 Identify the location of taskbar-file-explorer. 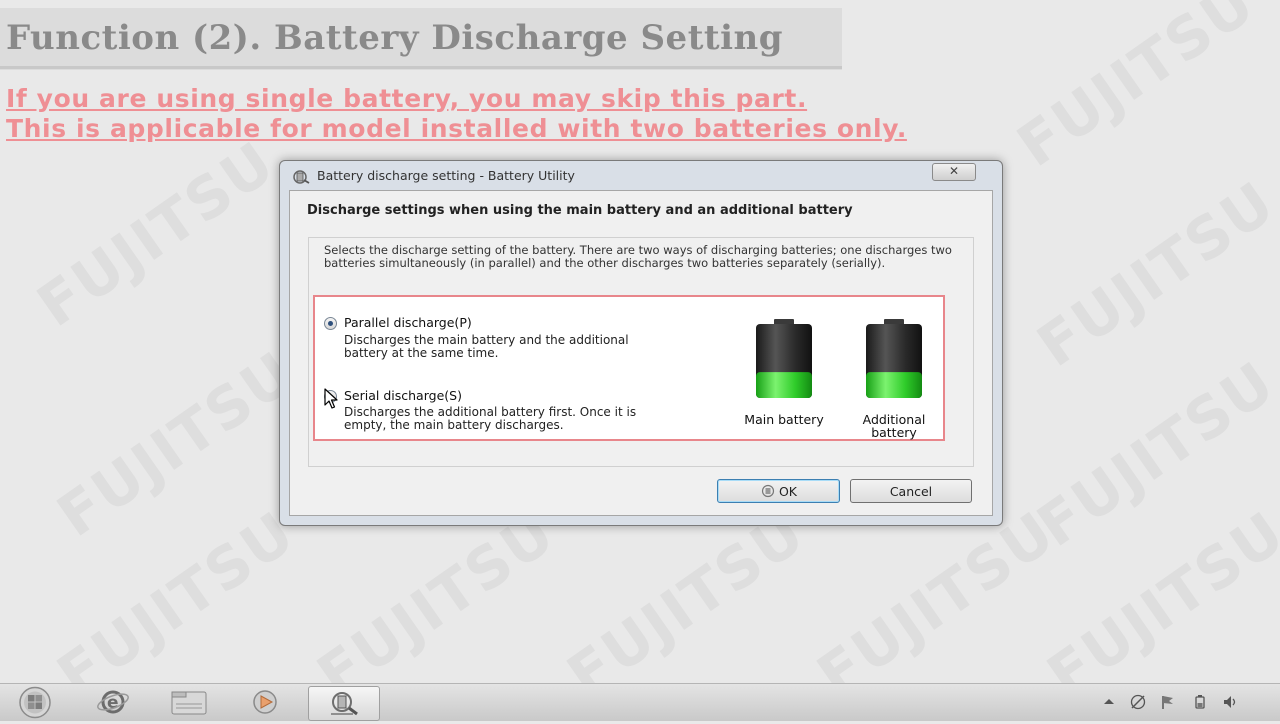
(189, 702).